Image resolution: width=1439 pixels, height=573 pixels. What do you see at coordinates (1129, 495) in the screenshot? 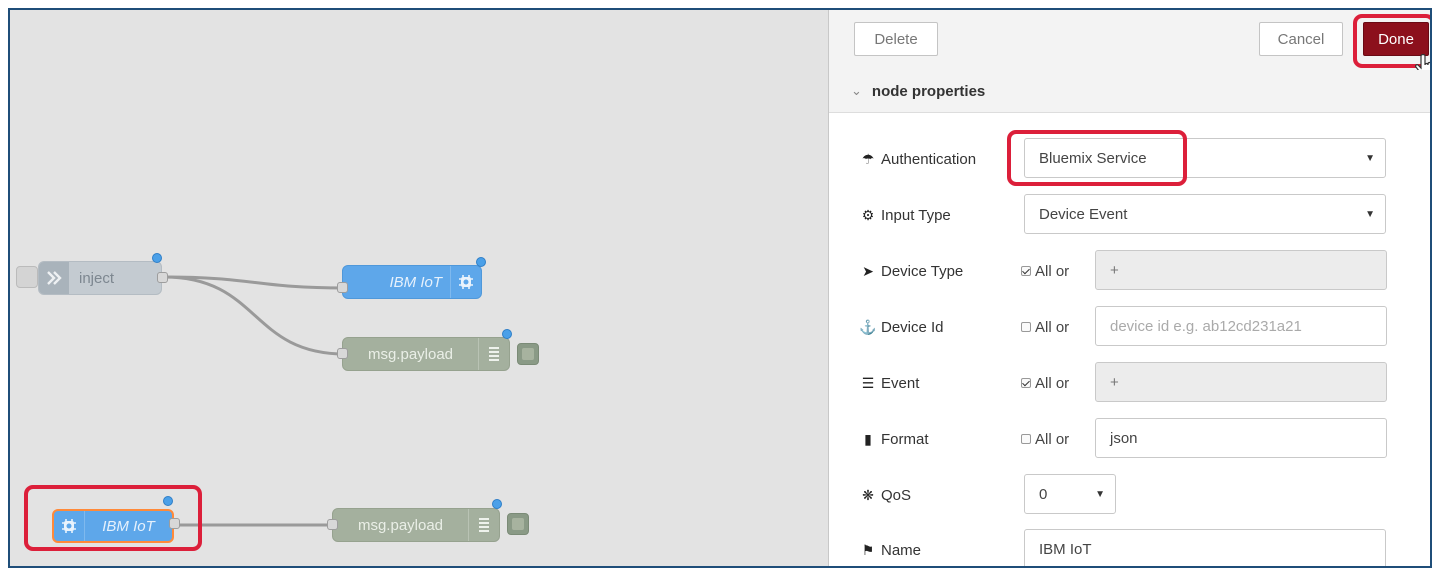
I see `qos-row: ❋ QoS 0 ▼` at bounding box center [1129, 495].